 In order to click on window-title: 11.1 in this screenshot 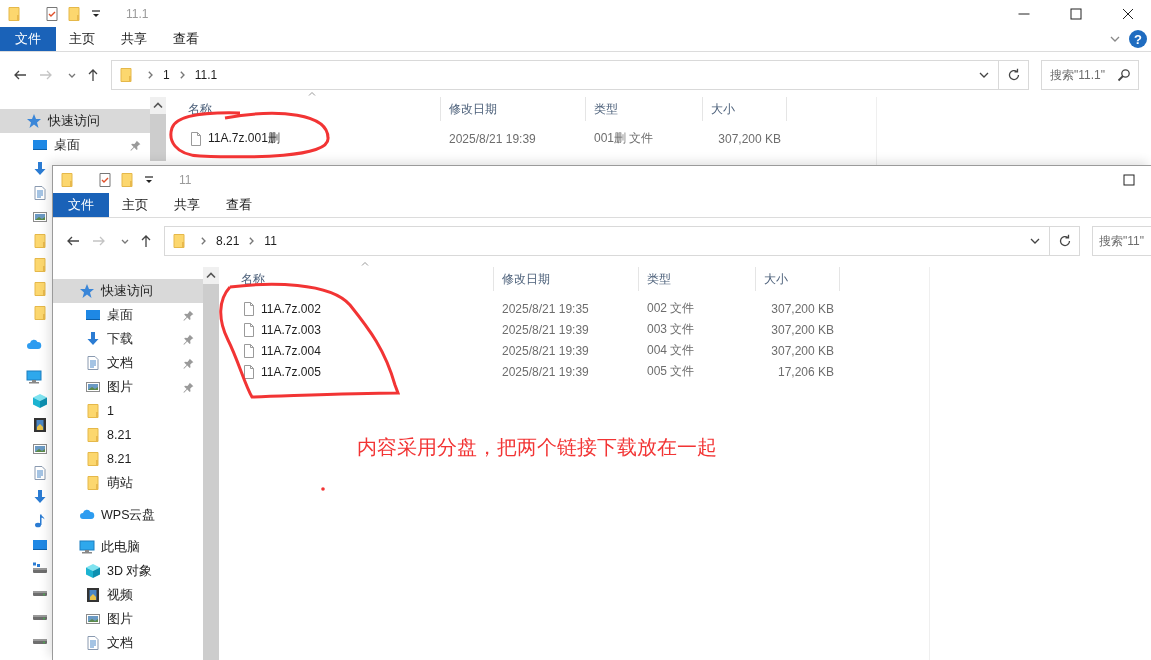, I will do `click(137, 13)`.